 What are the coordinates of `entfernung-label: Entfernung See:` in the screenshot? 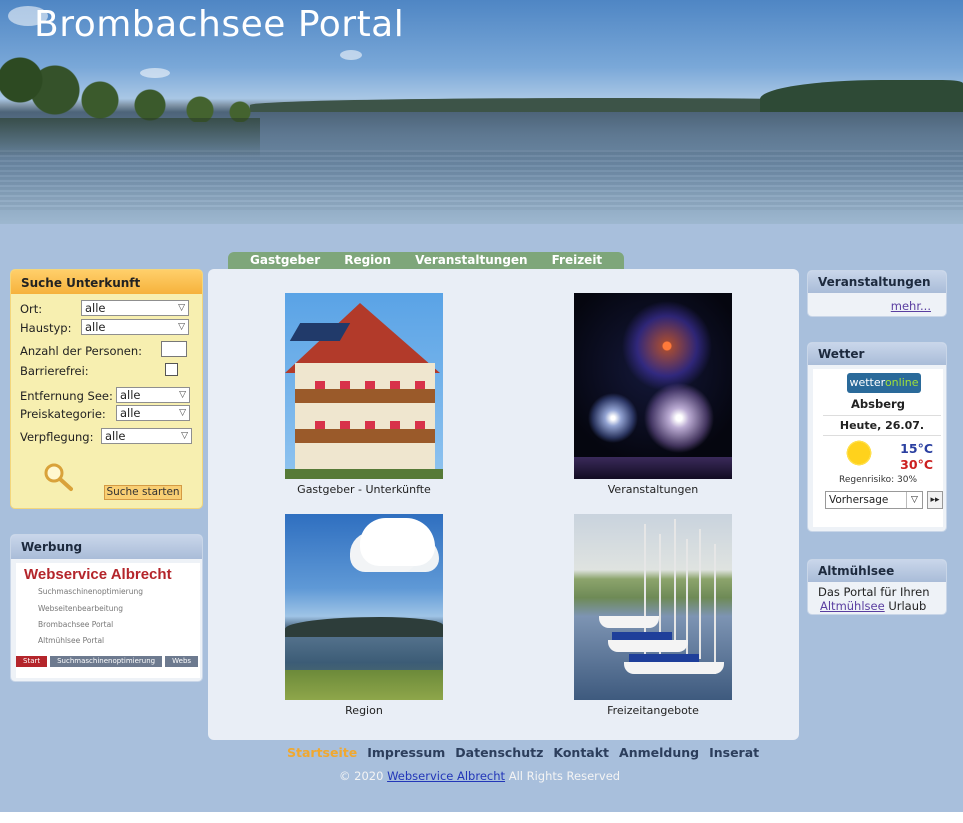 It's located at (66, 396).